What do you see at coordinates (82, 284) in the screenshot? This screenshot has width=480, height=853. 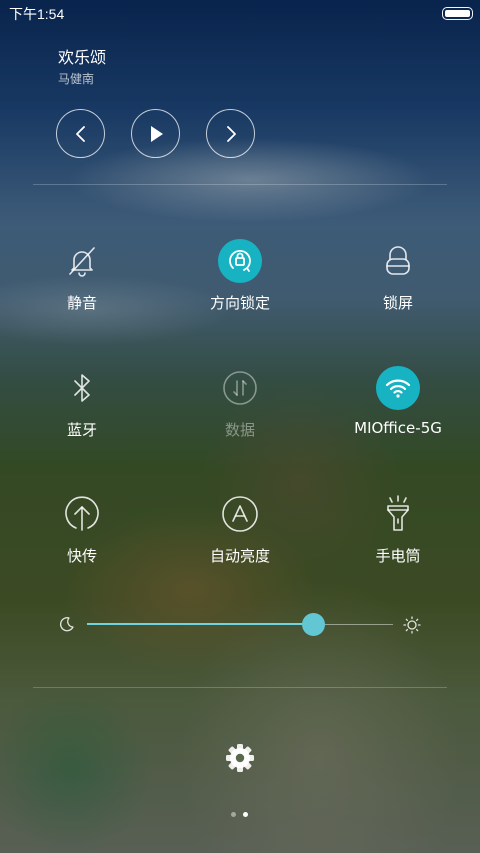 I see `toggle-mute: 静音` at bounding box center [82, 284].